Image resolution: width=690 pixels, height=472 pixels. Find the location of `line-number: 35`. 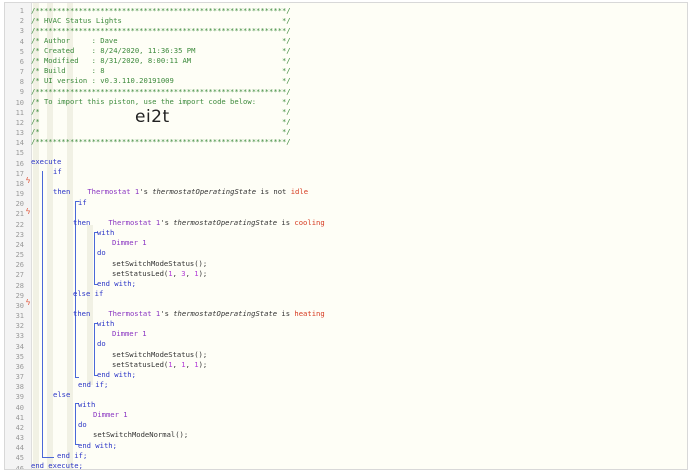

line-number: 35 is located at coordinates (19, 356).